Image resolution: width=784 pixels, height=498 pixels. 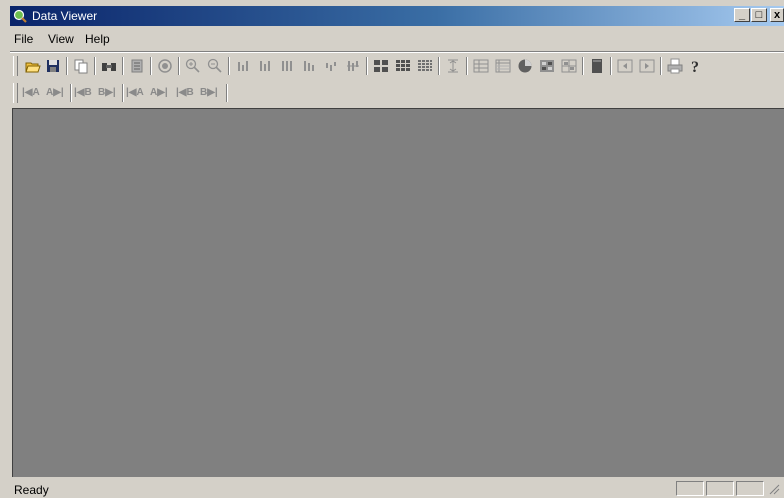 I want to click on nav-last-b-button: B▶|, so click(x=107, y=93).